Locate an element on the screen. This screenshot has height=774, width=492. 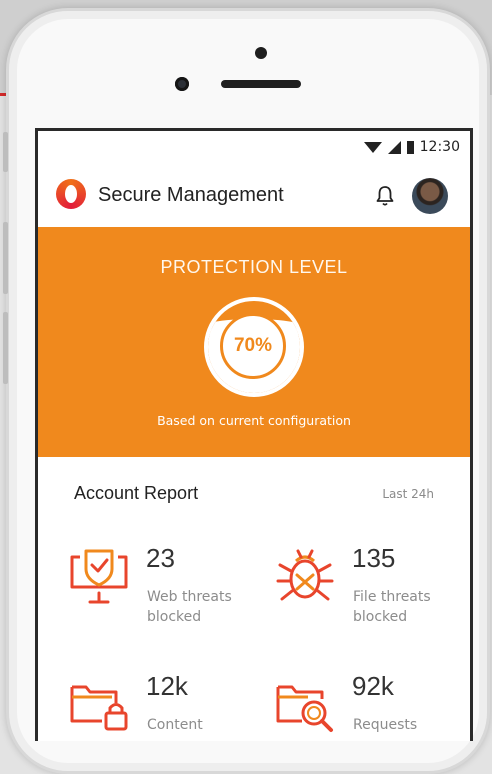
user-avatar is located at coordinates (430, 196).